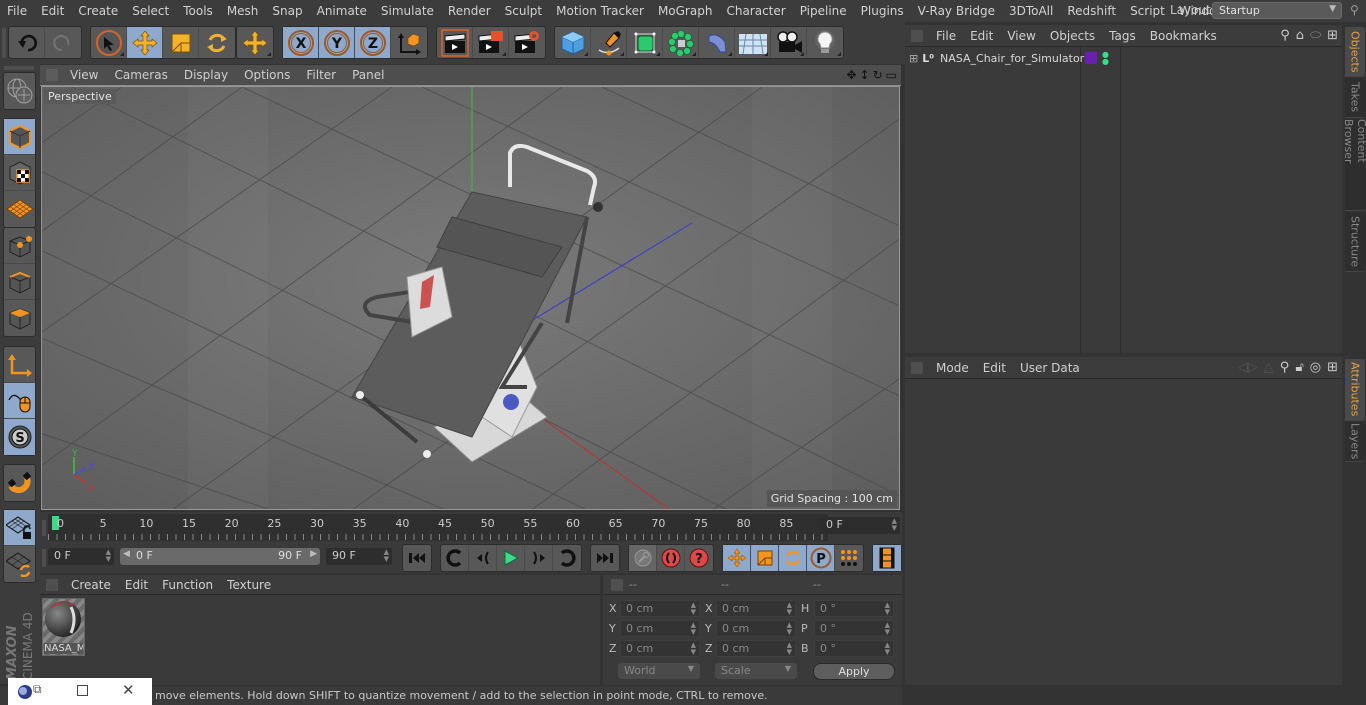 Image resolution: width=1366 pixels, height=705 pixels. What do you see at coordinates (342, 11) in the screenshot?
I see `menu-animate: Animate` at bounding box center [342, 11].